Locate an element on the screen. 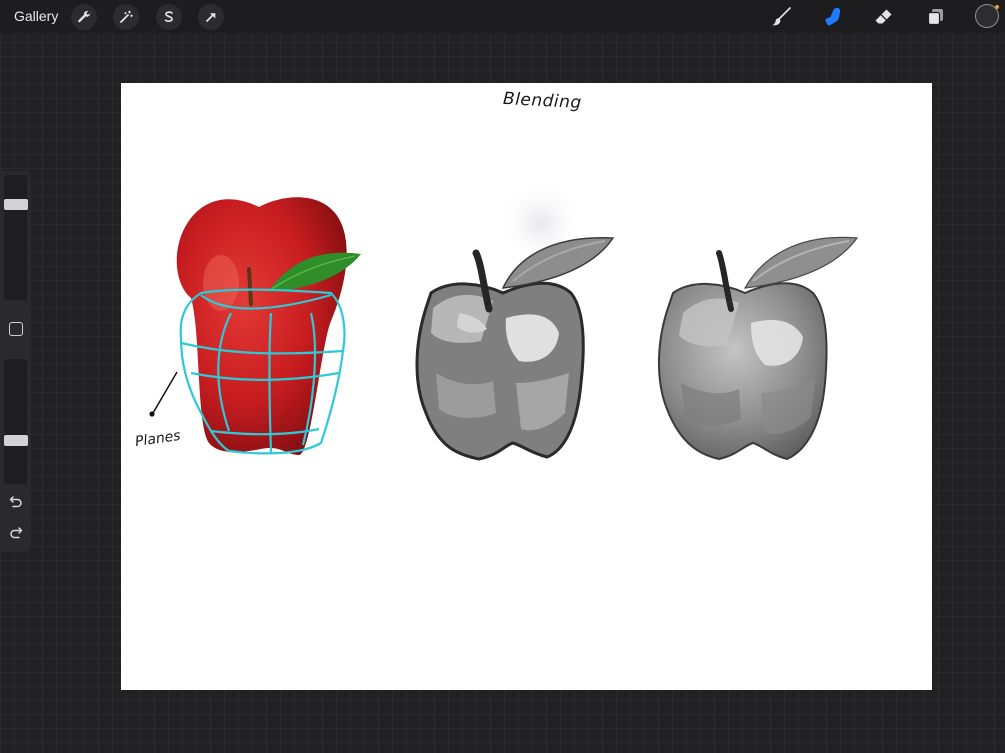 Image resolution: width=1005 pixels, height=753 pixels. selection-icon is located at coordinates (168, 17).